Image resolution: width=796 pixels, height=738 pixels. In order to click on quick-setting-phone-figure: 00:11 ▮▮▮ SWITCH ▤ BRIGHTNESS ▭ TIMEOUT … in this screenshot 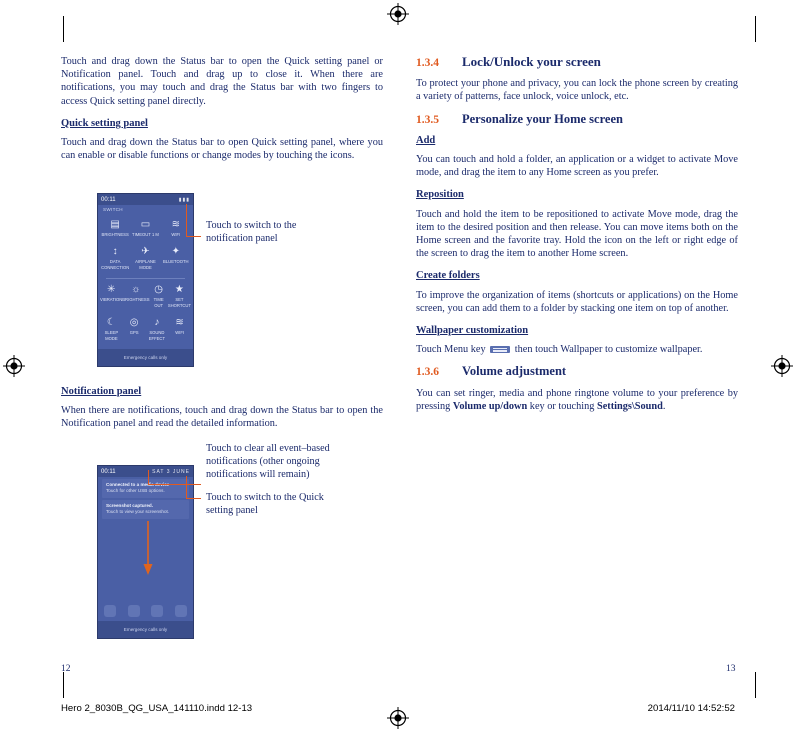, I will do `click(145, 280)`.